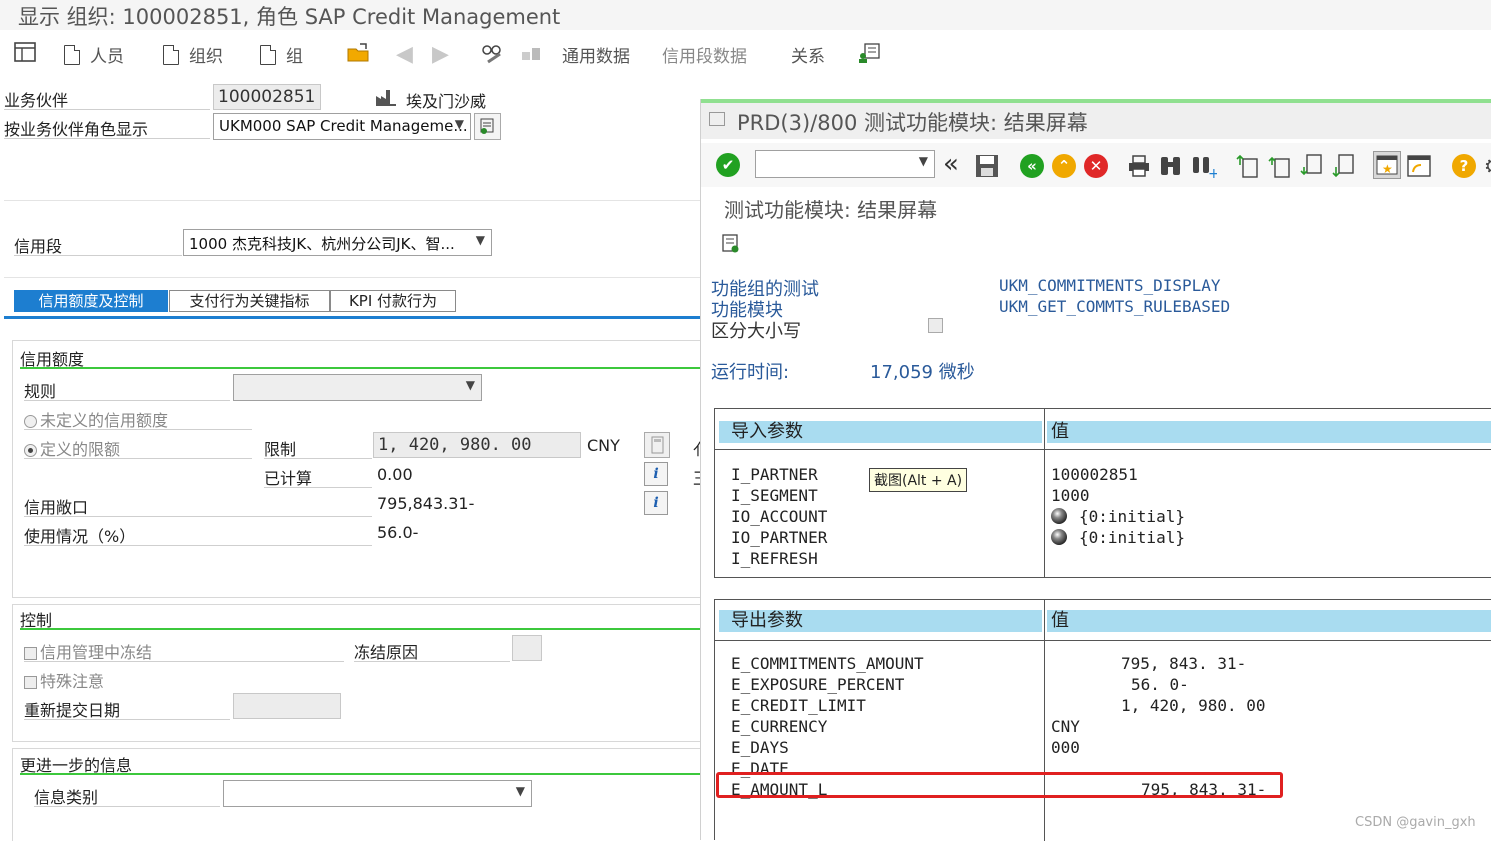 The image size is (1491, 841). Describe the element at coordinates (198, 534) in the screenshot. I see `usage-label: 使用情况（%）` at that location.